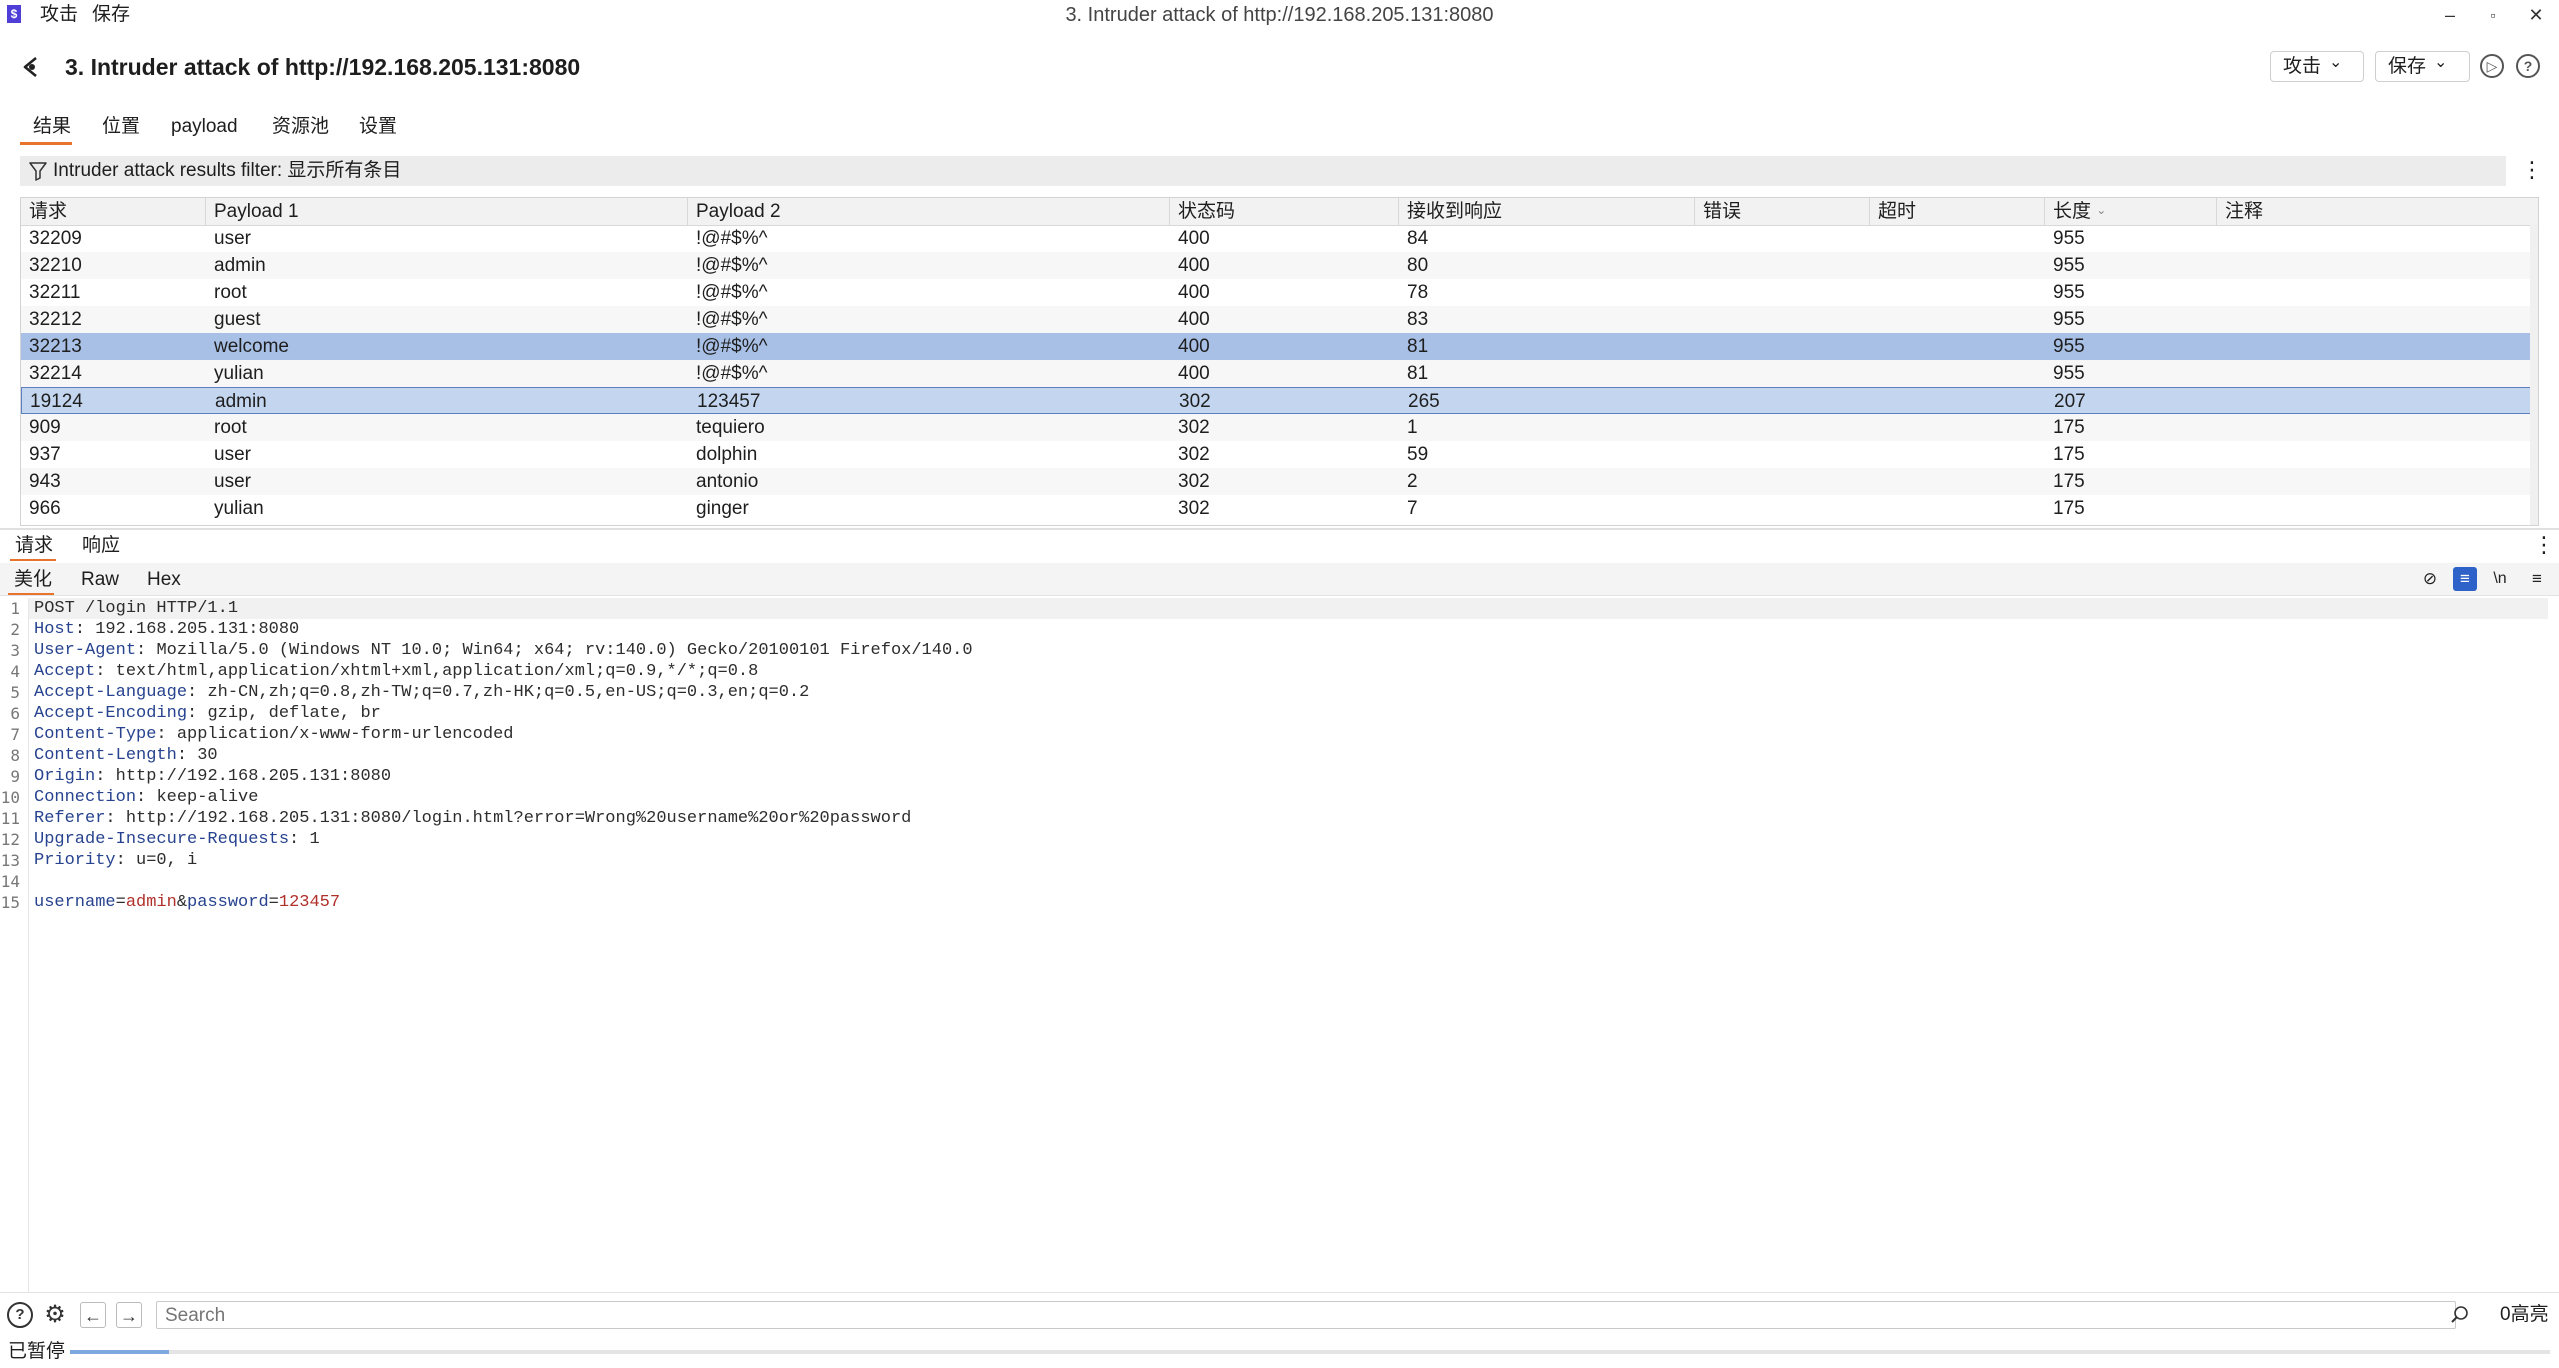  What do you see at coordinates (378, 127) in the screenshot?
I see `tab-settings: 设置` at bounding box center [378, 127].